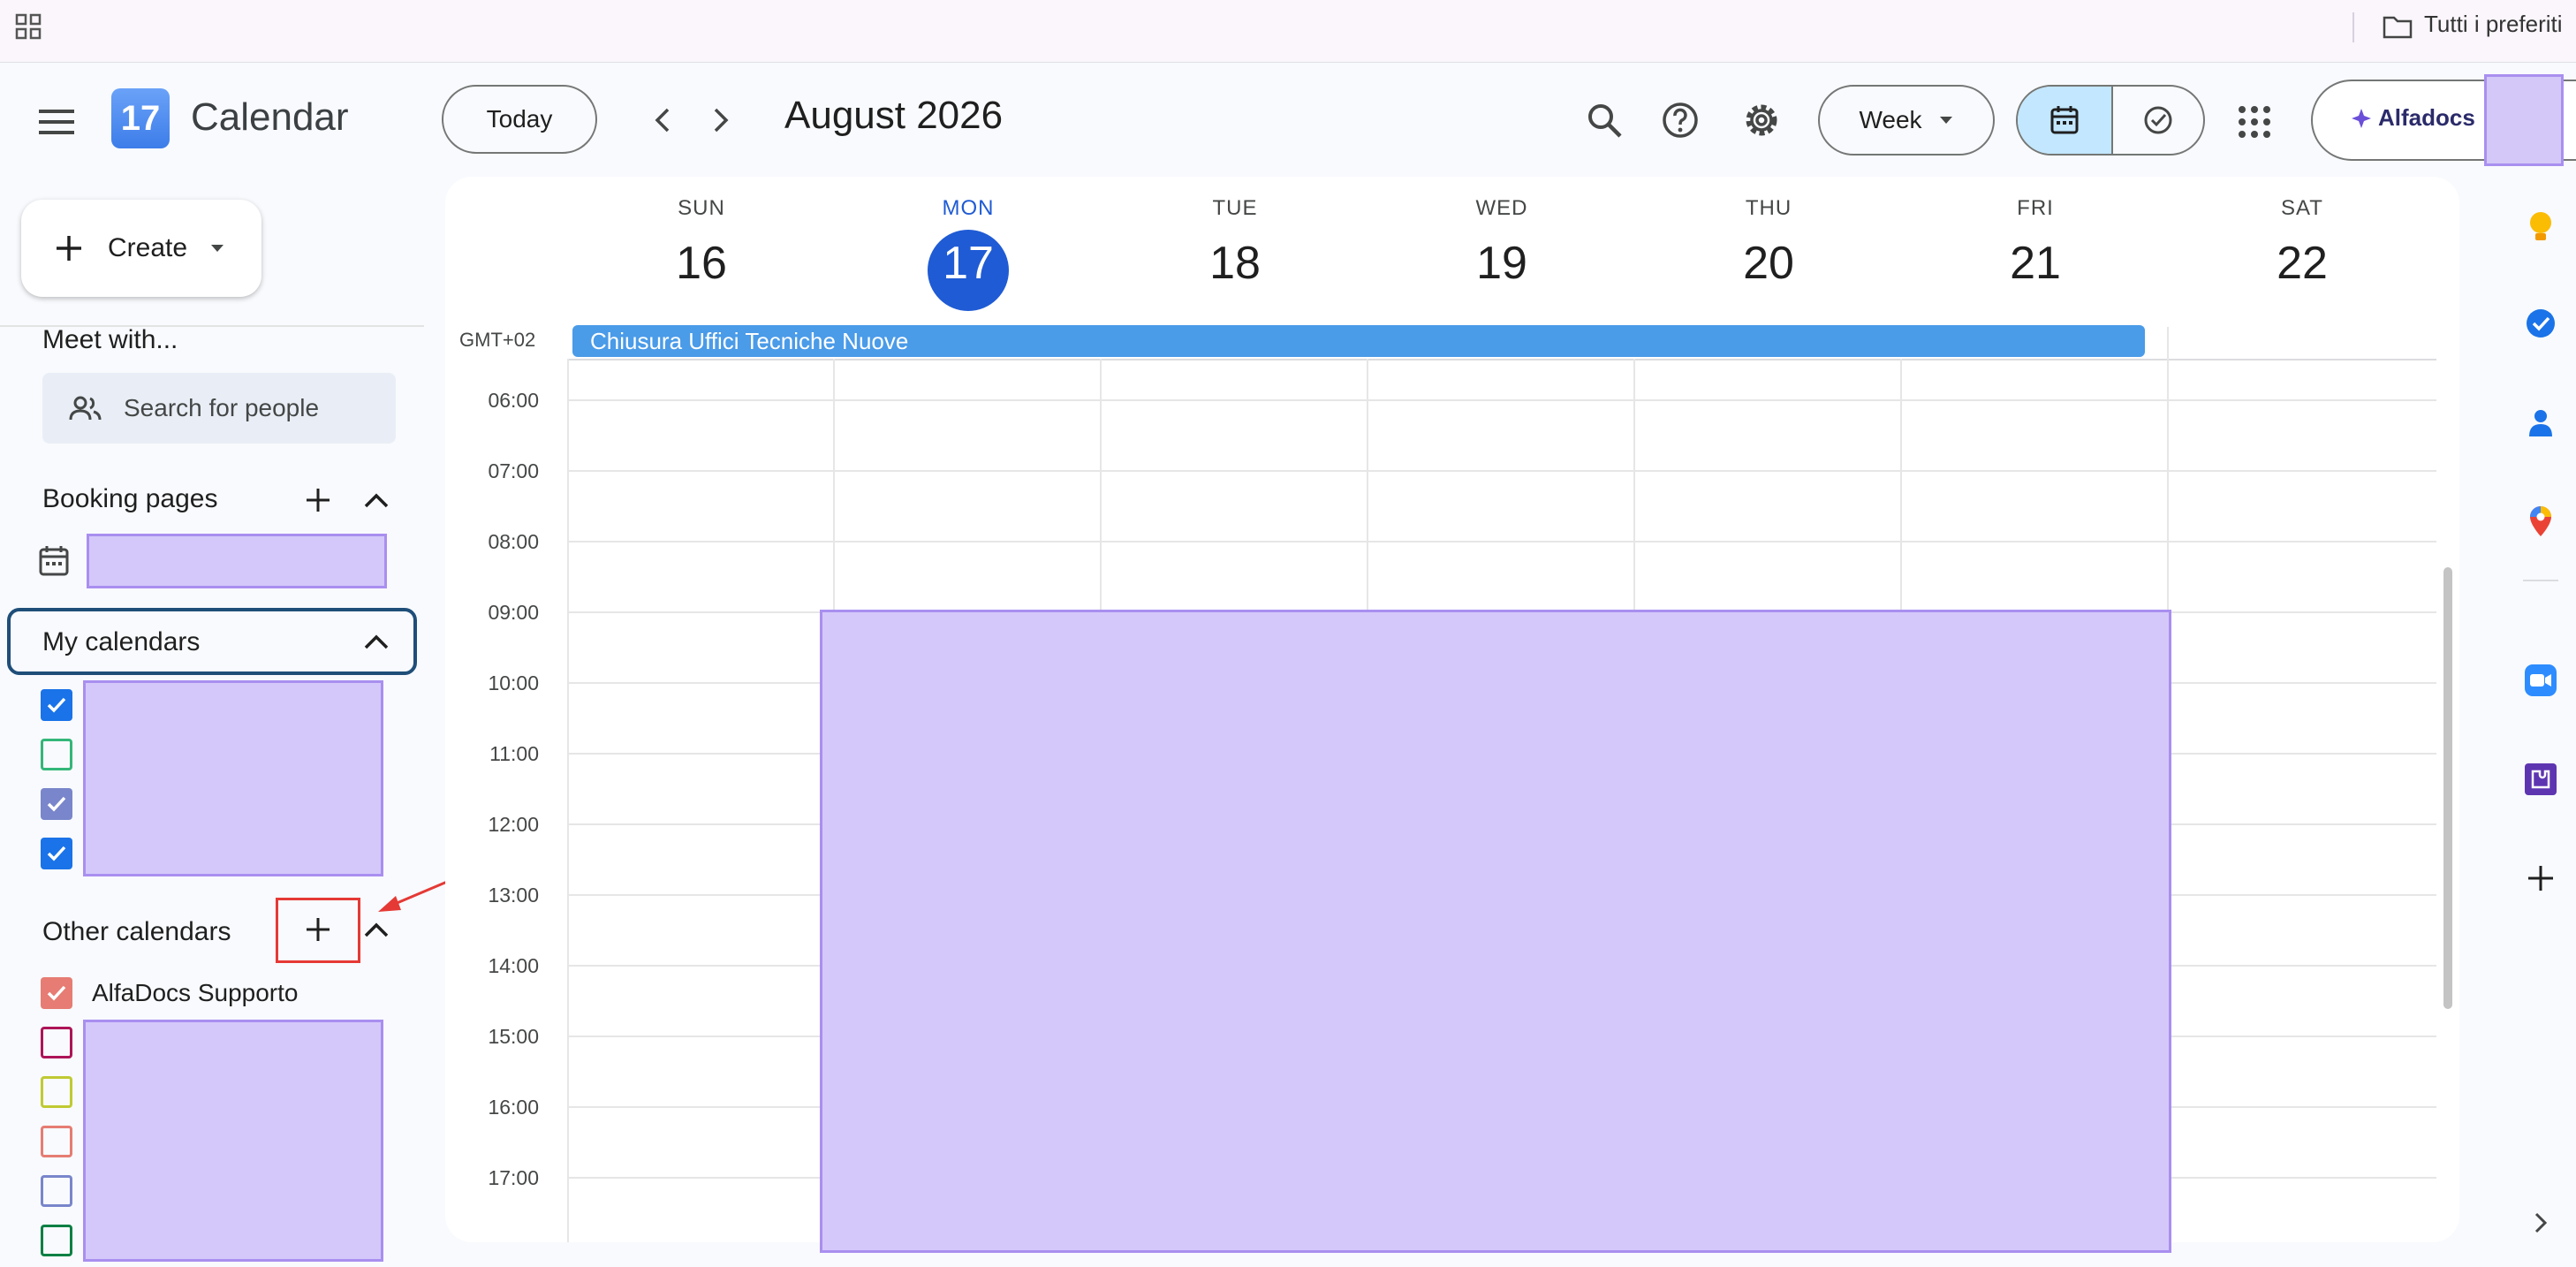 The width and height of the screenshot is (2576, 1267). What do you see at coordinates (222, 407) in the screenshot?
I see `search-people-placeholder: Search for people` at bounding box center [222, 407].